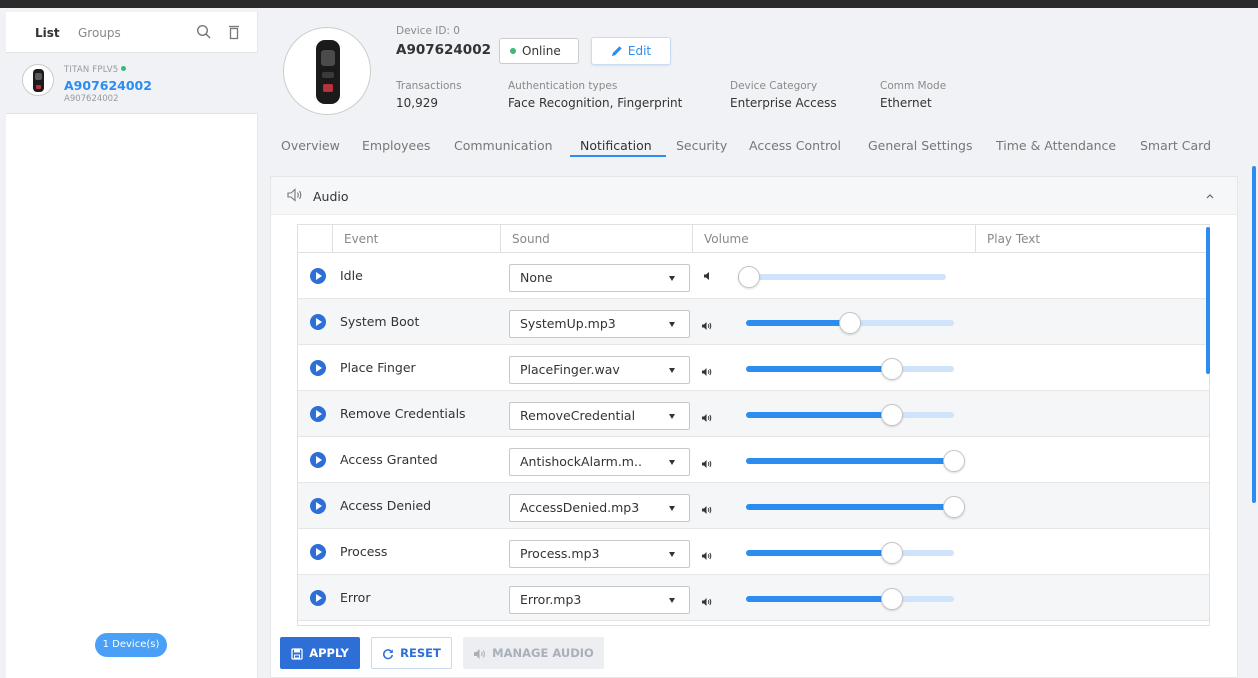  Describe the element at coordinates (774, 86) in the screenshot. I see `device-category-label: Device Category` at that location.